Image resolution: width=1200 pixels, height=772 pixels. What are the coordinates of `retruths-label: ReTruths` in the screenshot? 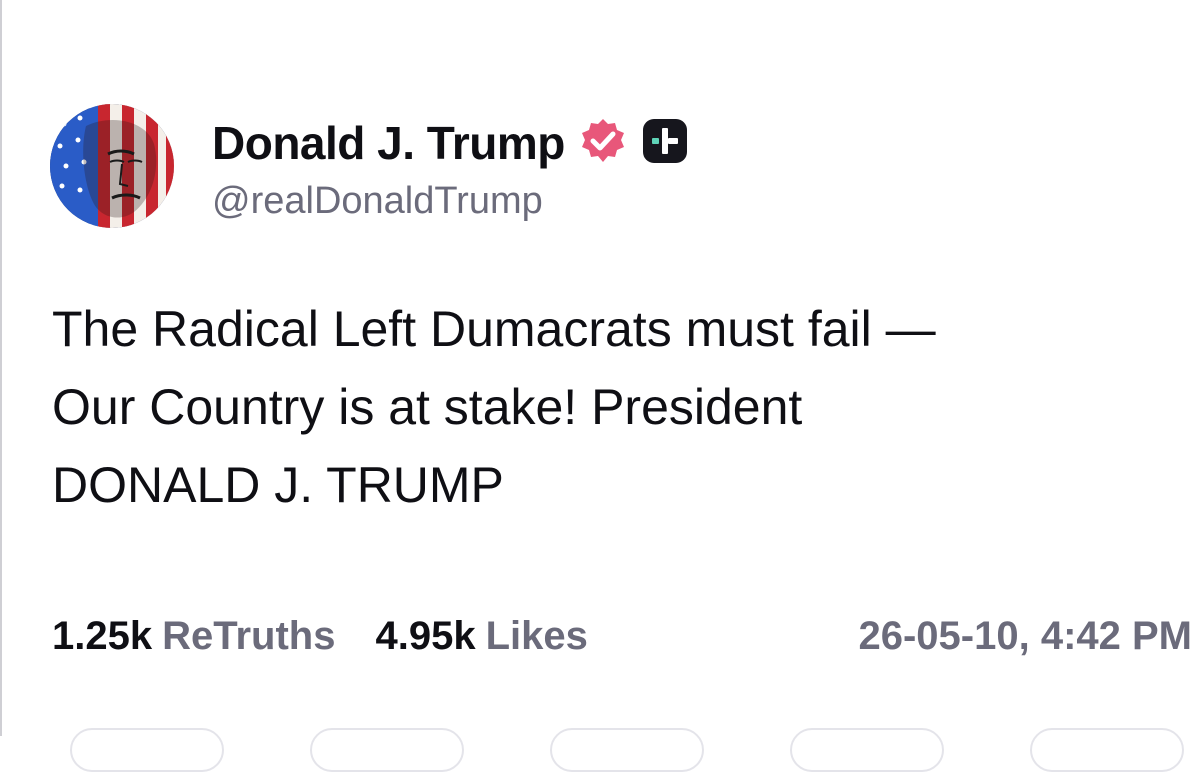 It's located at (249, 635).